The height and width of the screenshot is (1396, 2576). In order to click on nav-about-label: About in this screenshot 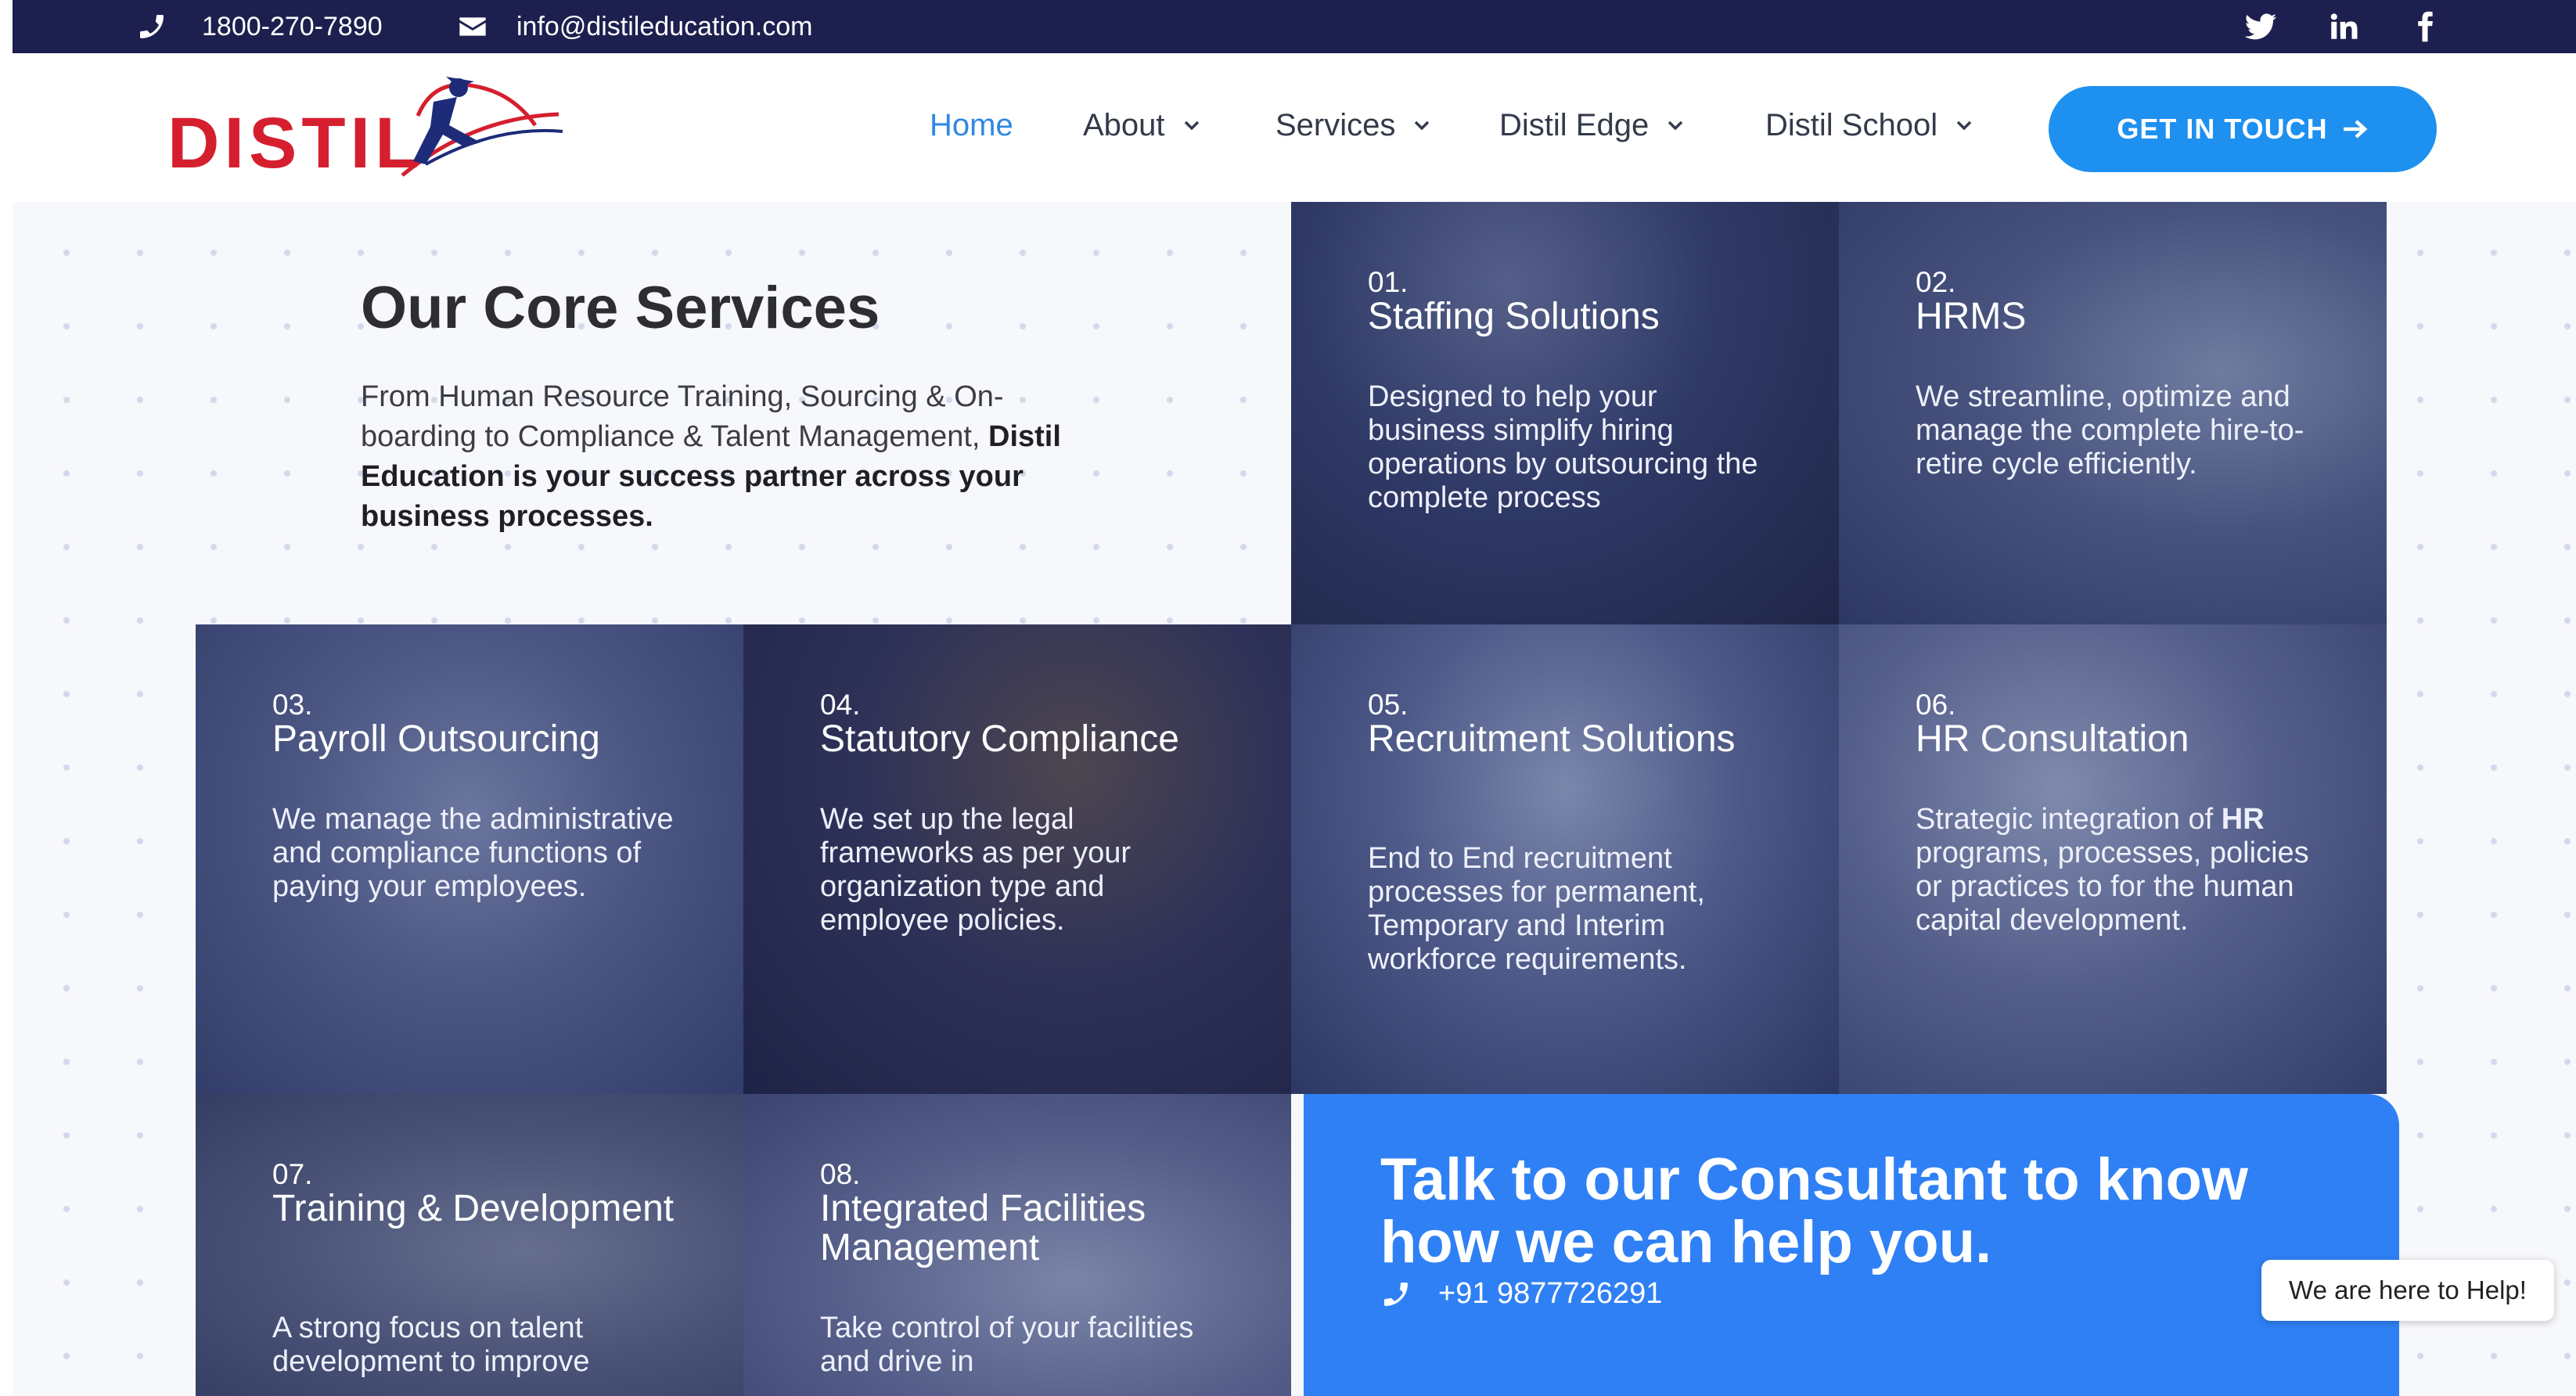, I will do `click(1124, 125)`.